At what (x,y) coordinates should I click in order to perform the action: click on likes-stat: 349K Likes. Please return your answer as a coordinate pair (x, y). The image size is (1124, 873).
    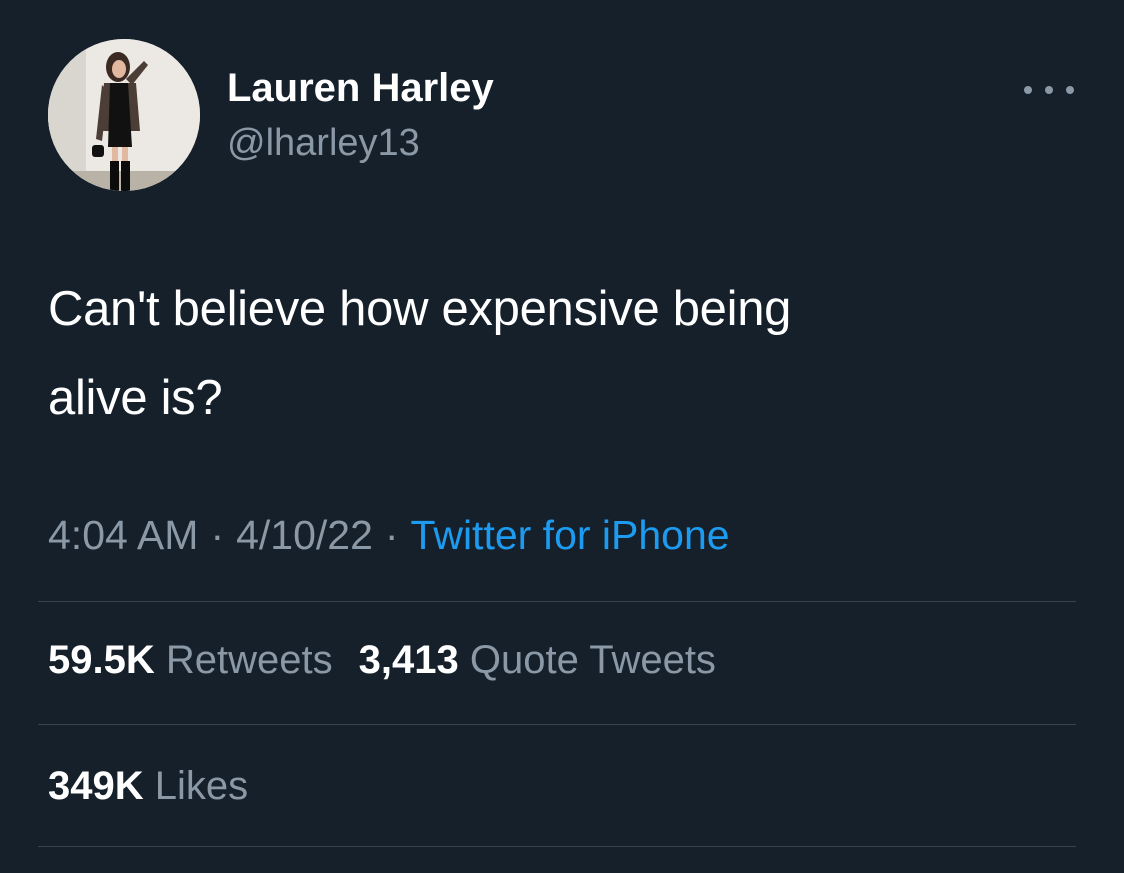
    Looking at the image, I should click on (148, 786).